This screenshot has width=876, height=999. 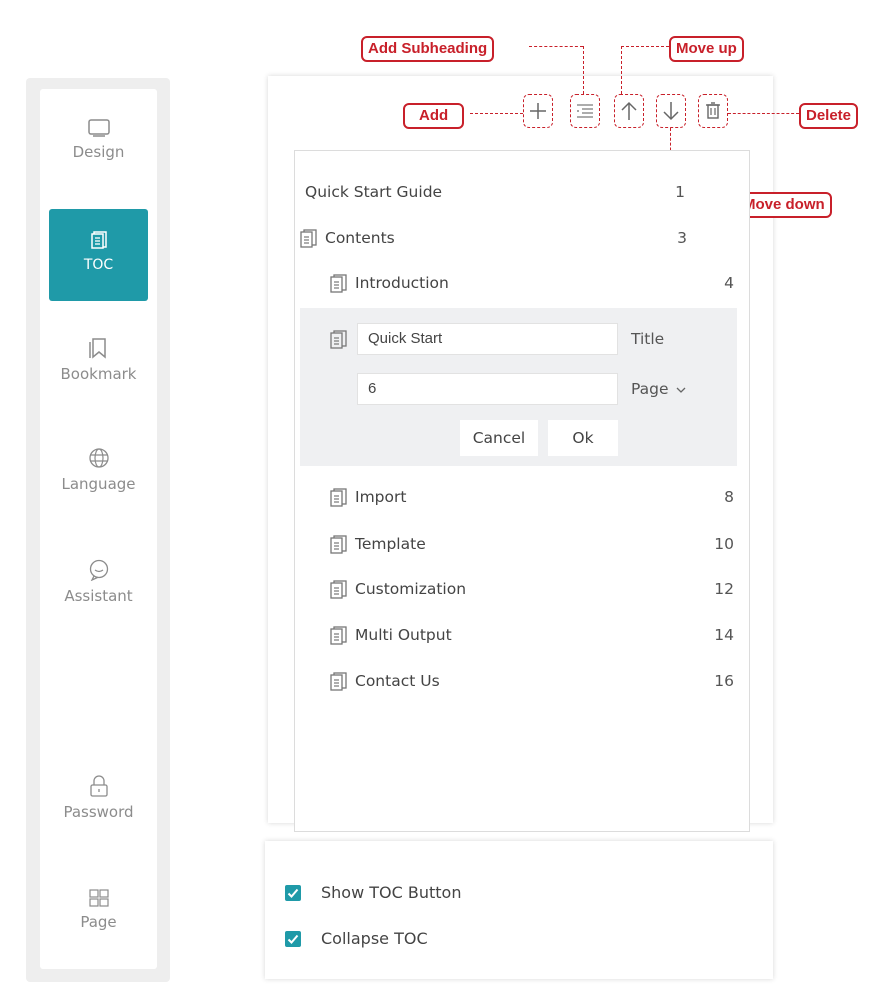 I want to click on page-input: 6, so click(x=487, y=389).